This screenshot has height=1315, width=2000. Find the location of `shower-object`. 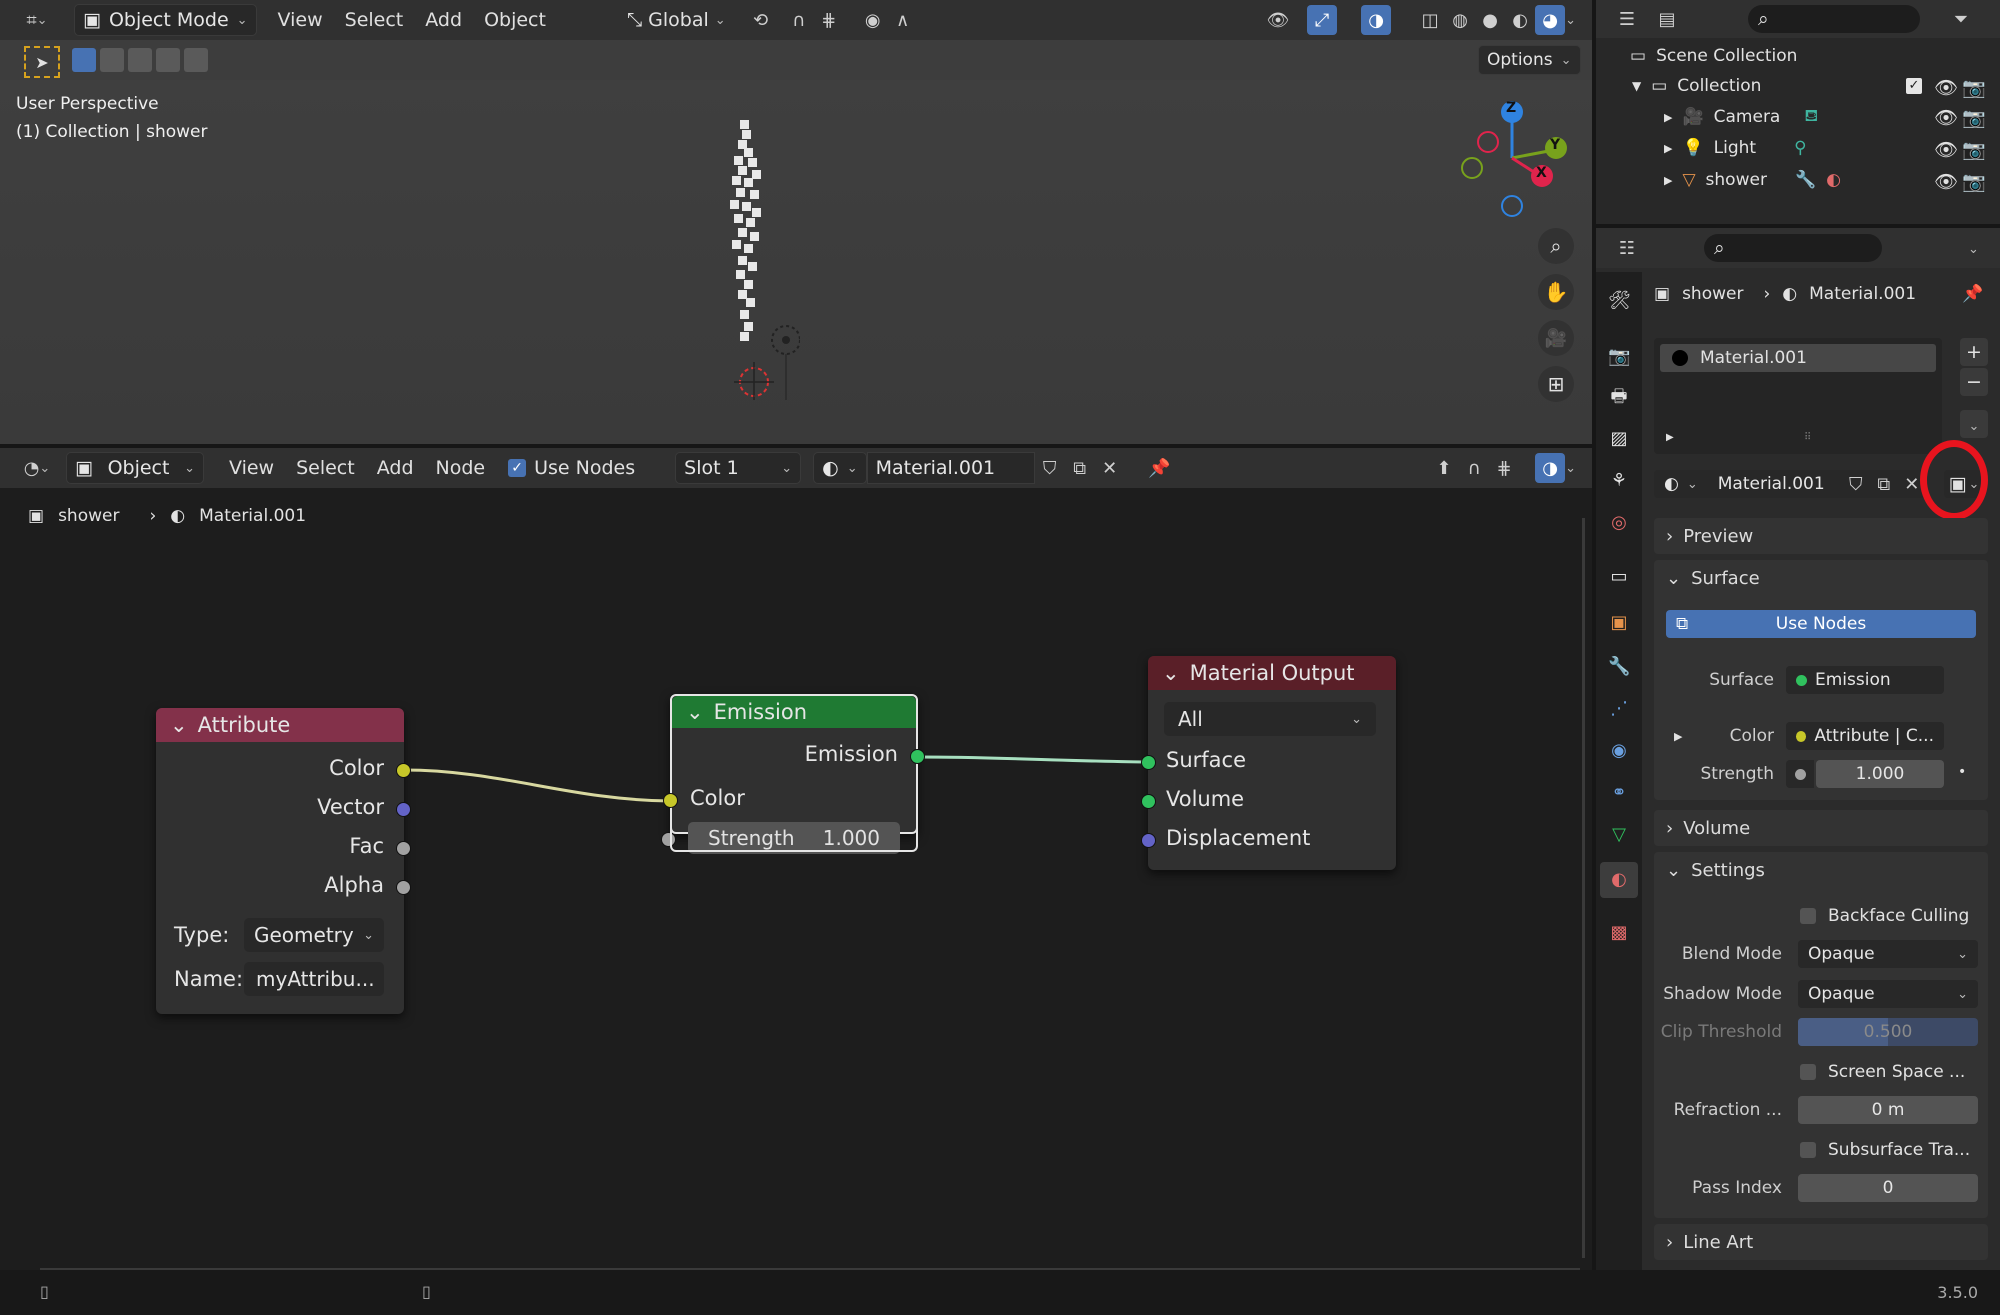

shower-object is located at coordinates (748, 236).